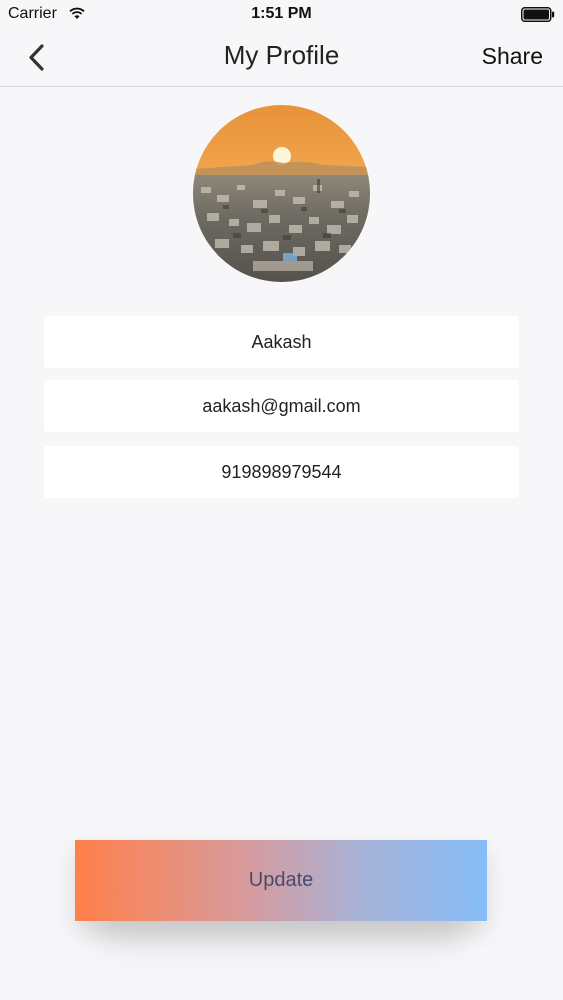  What do you see at coordinates (281, 55) in the screenshot?
I see `page-title: My Profile` at bounding box center [281, 55].